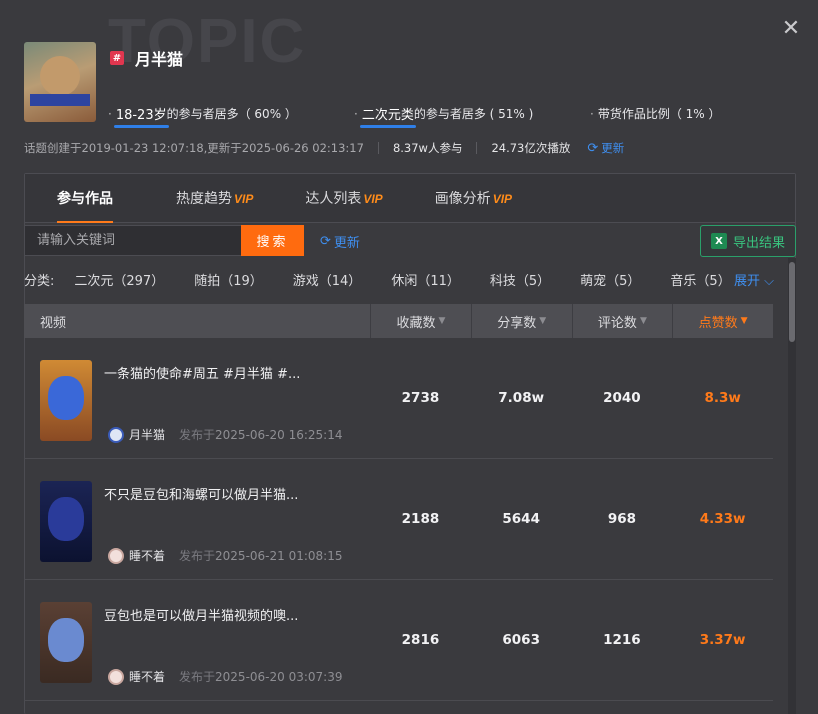  I want to click on category-casual-shot: 随拍（19）, so click(228, 279).